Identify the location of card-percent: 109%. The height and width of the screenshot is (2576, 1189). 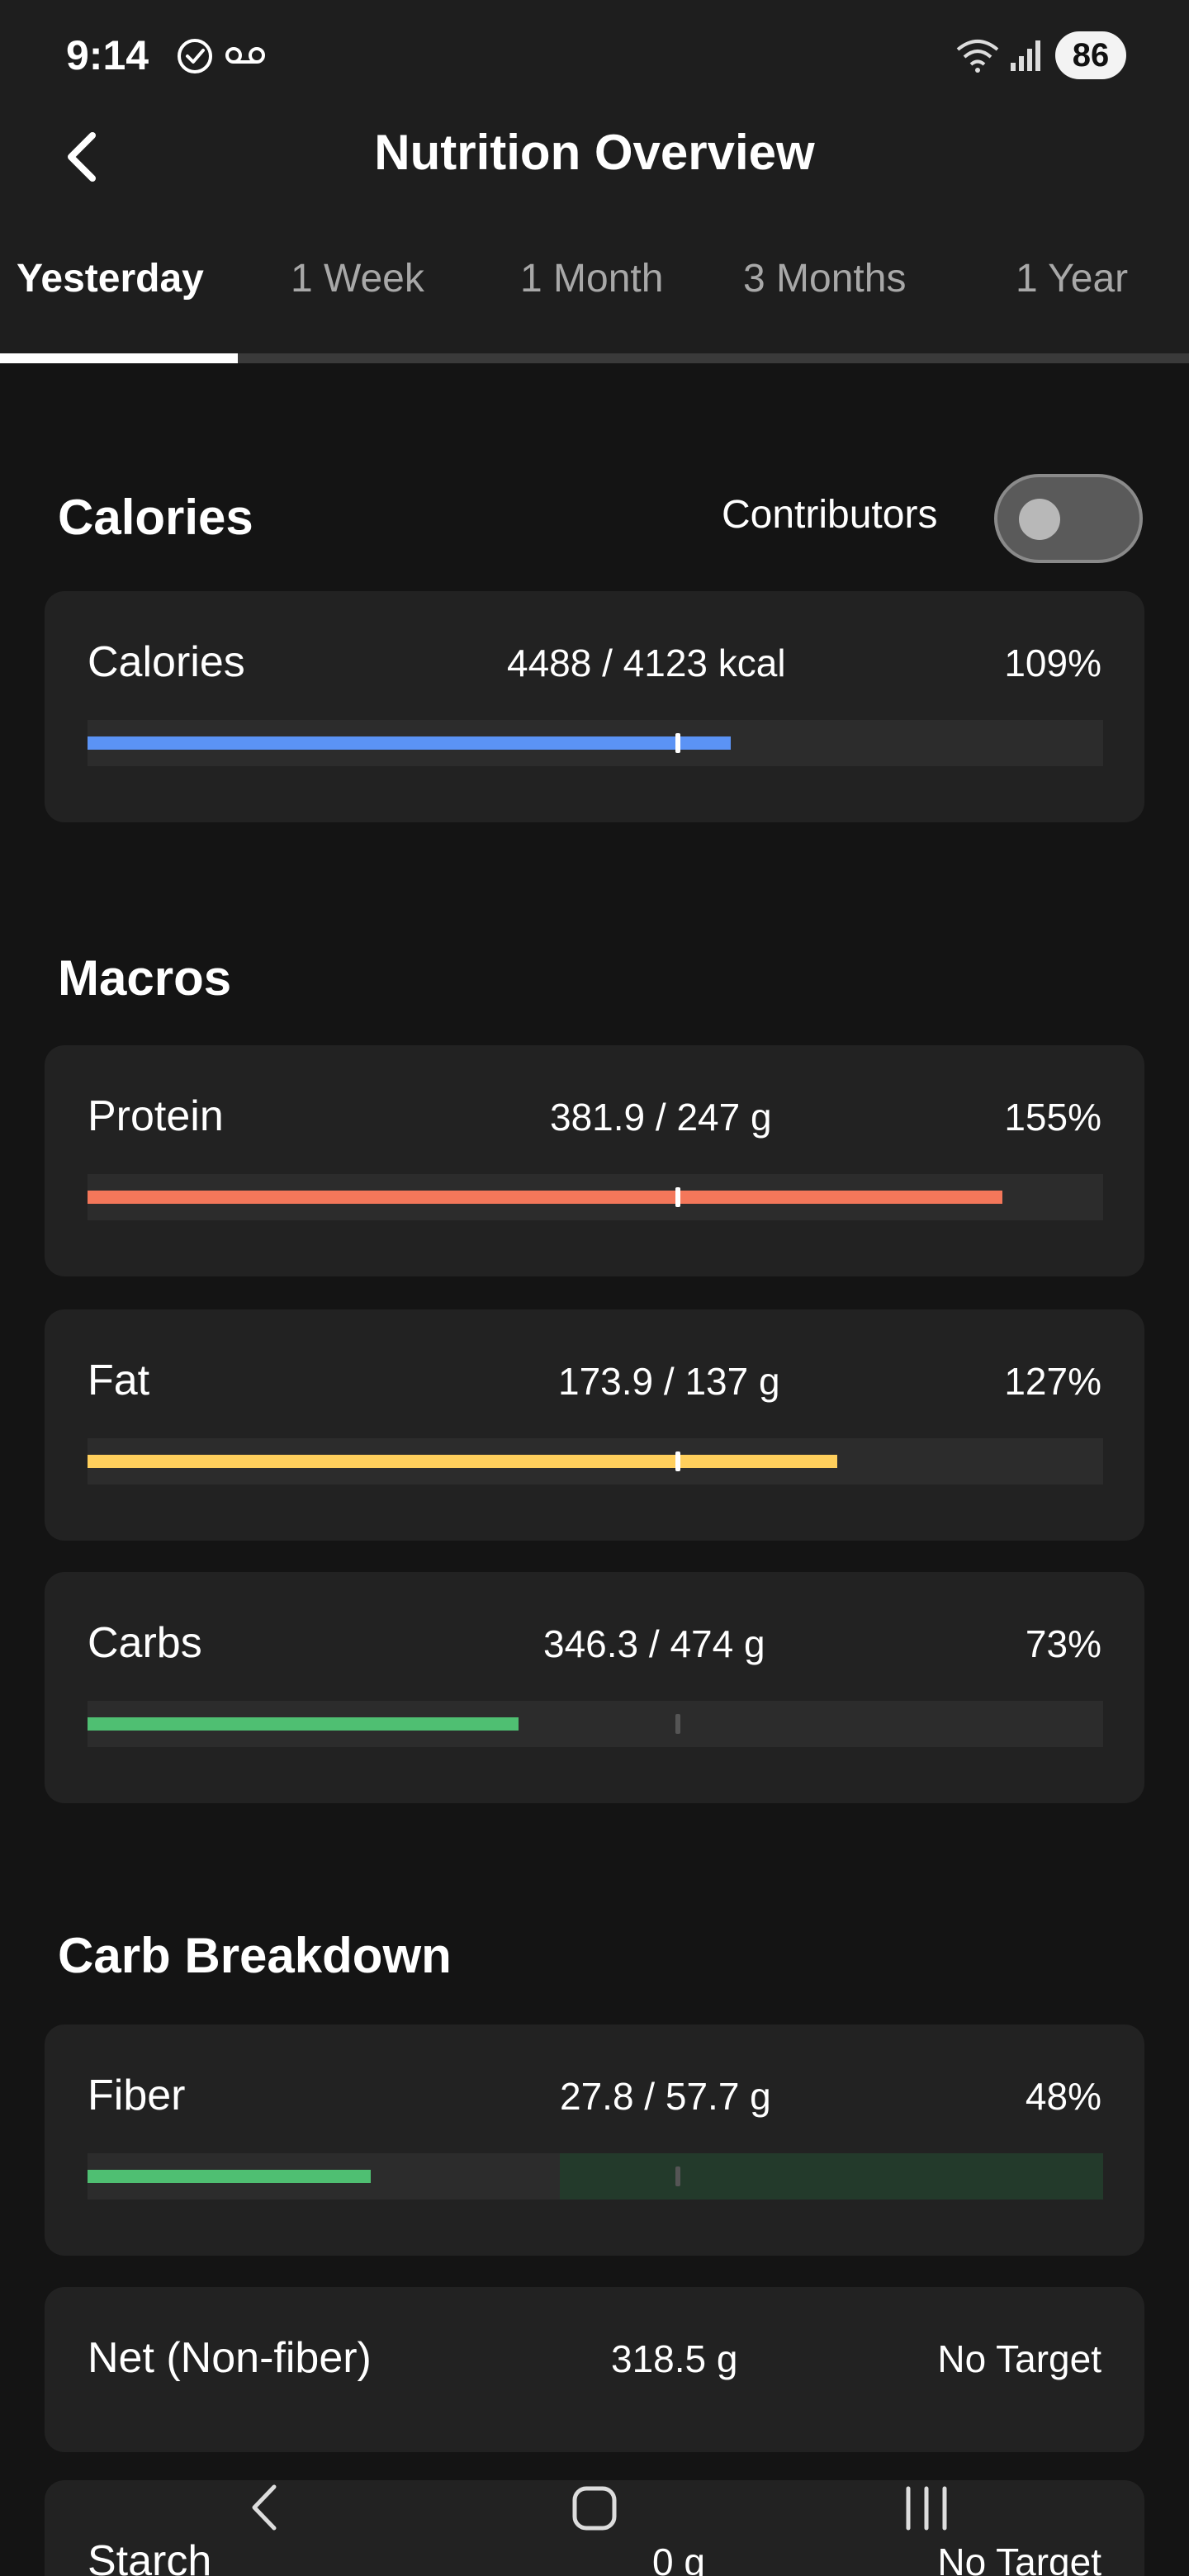
(1052, 663).